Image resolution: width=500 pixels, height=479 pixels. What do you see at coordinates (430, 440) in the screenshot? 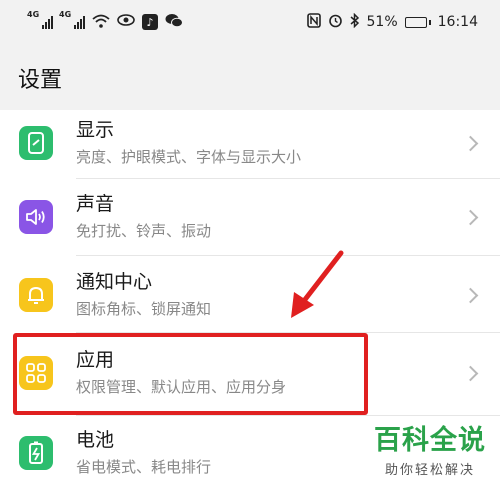
I see `watermark-title: 百科全说` at bounding box center [430, 440].